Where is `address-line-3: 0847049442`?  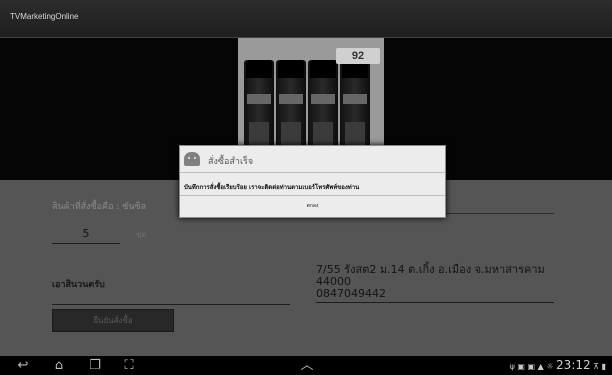
address-line-3: 0847049442 is located at coordinates (351, 293).